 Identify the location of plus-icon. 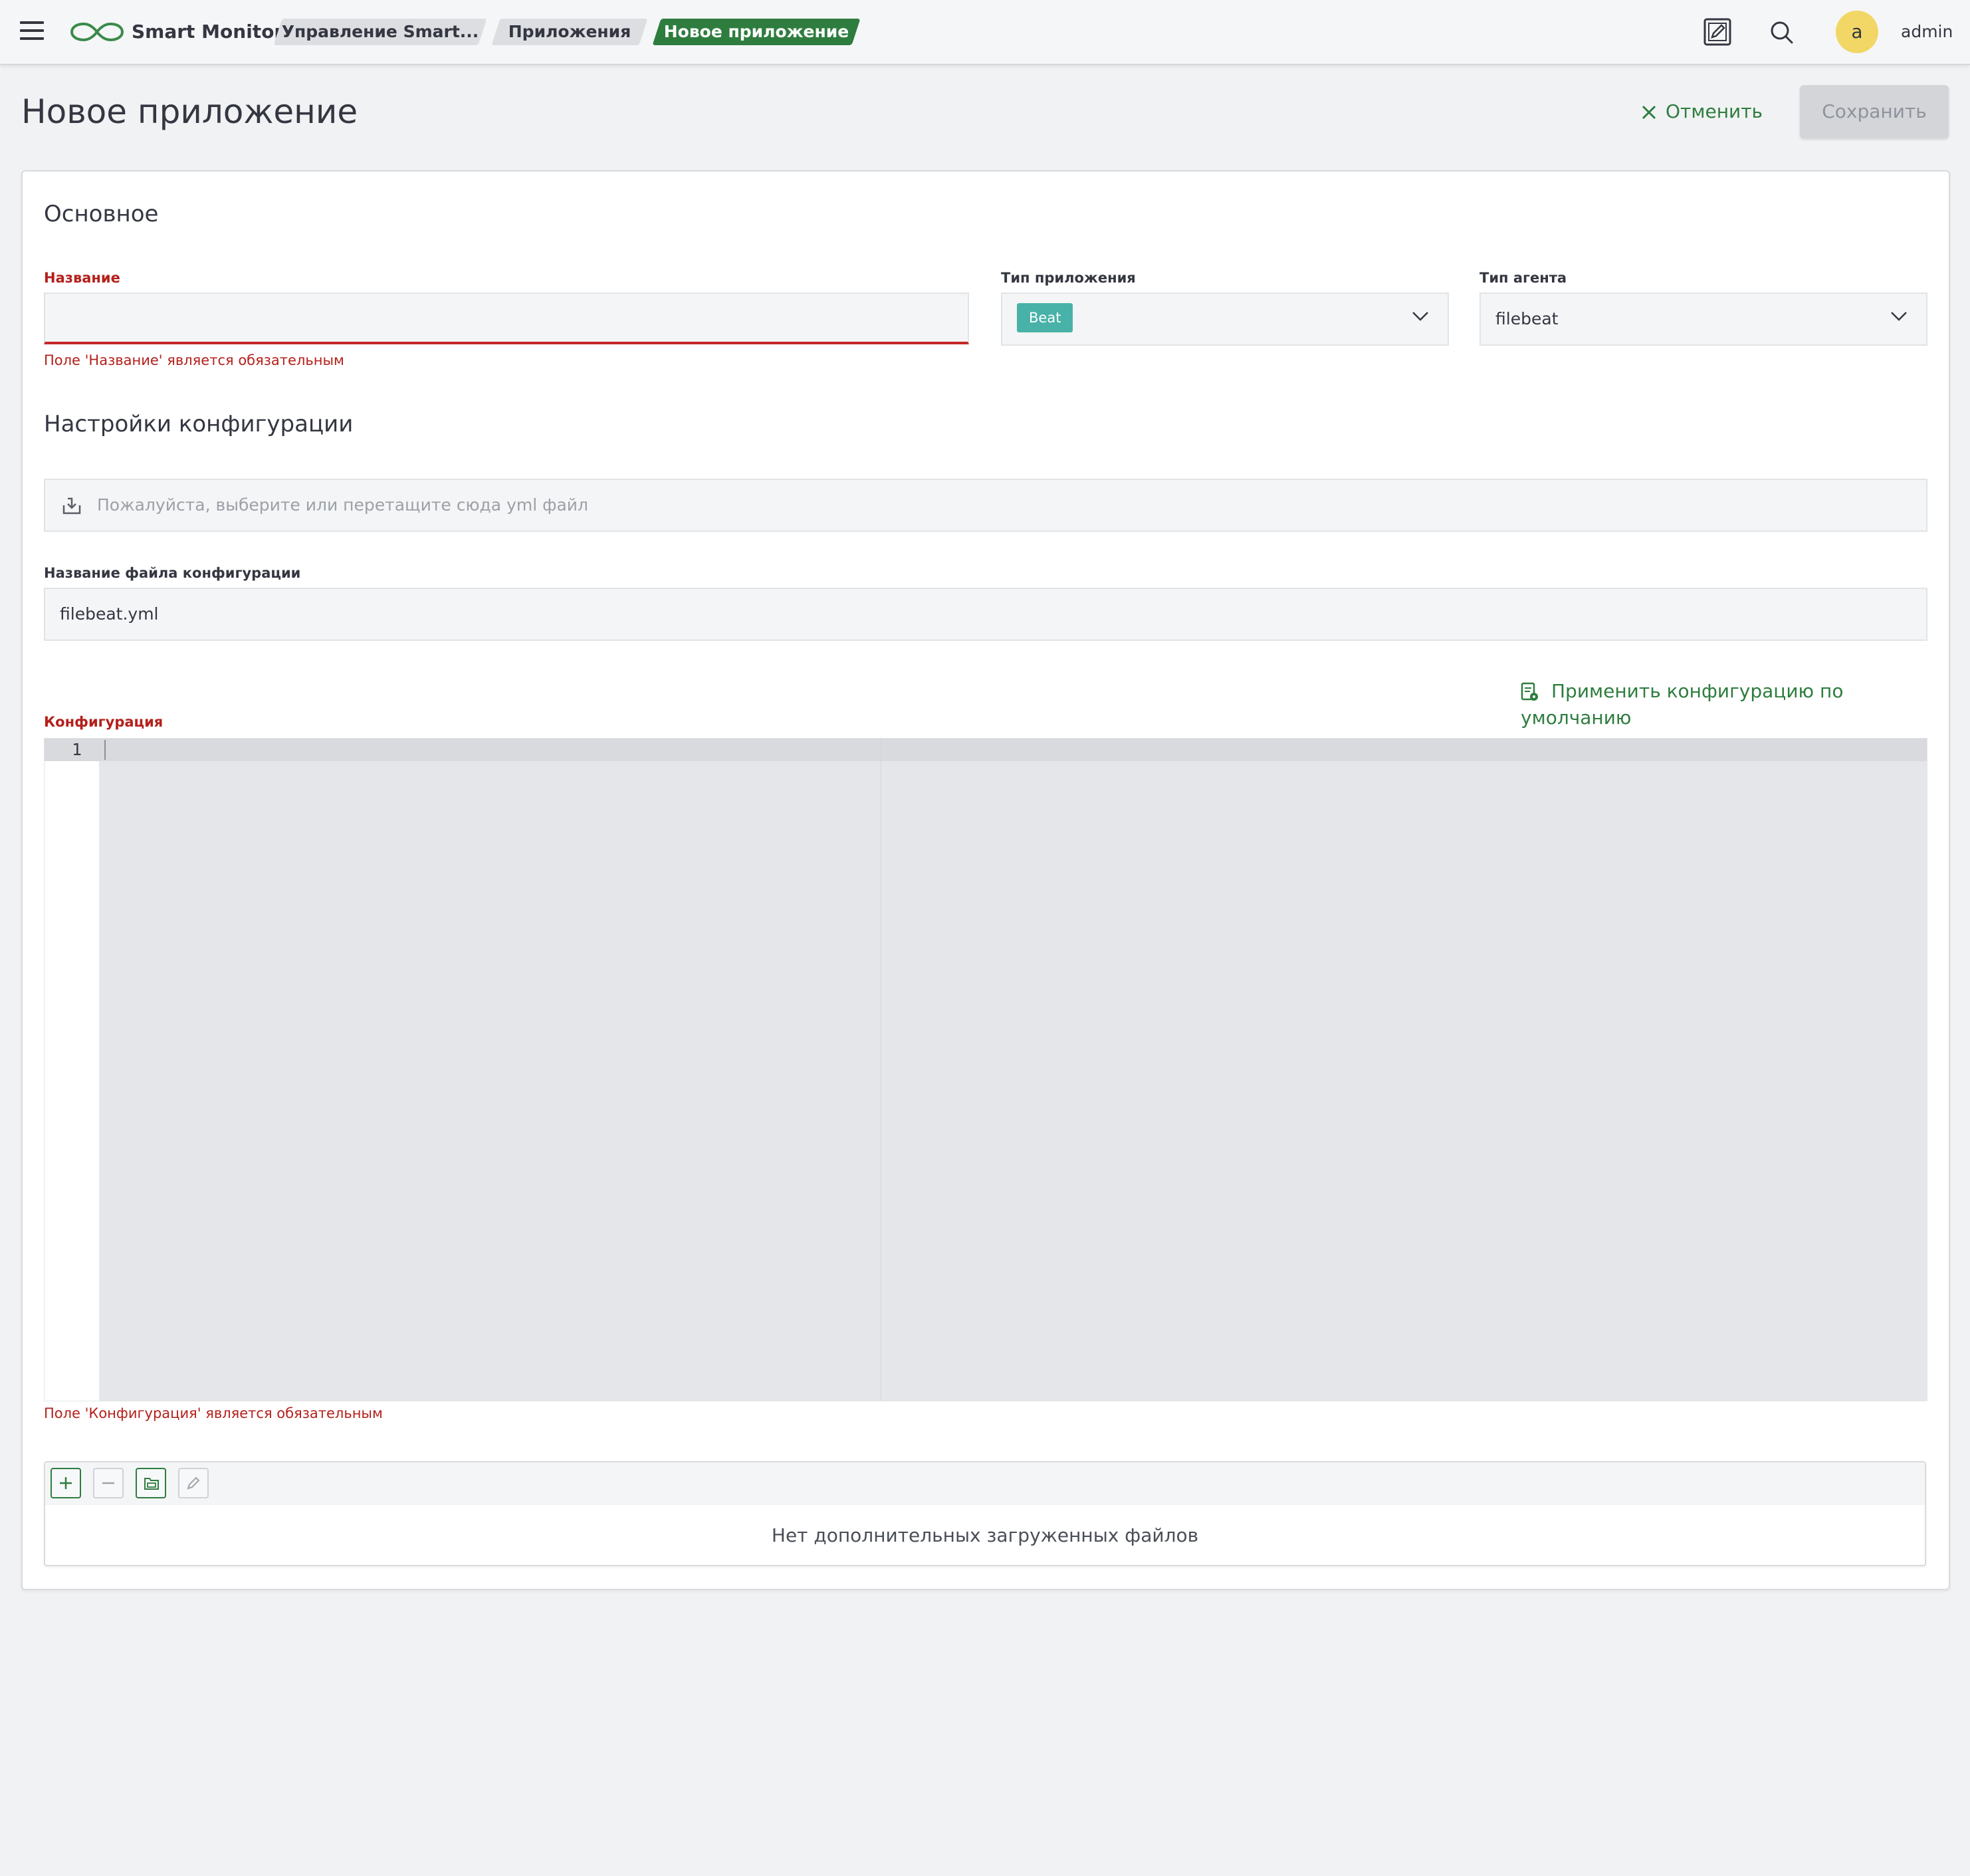
(66, 1483).